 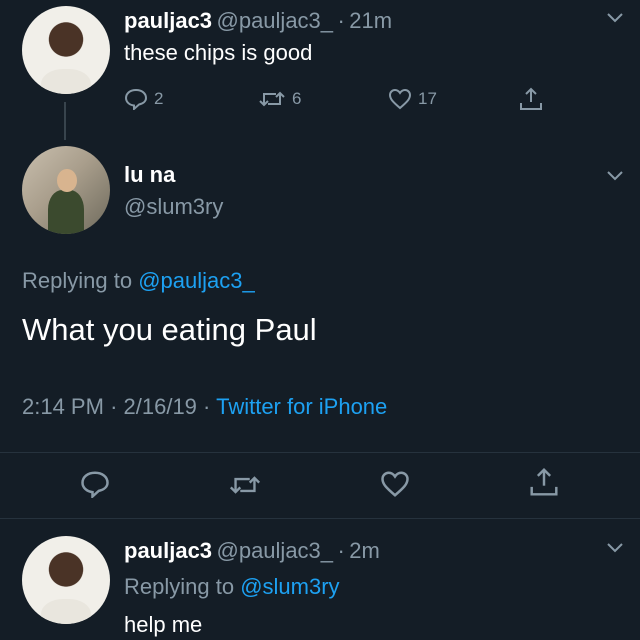 I want to click on replying-to: Replying to @pauljac3_, so click(x=138, y=281).